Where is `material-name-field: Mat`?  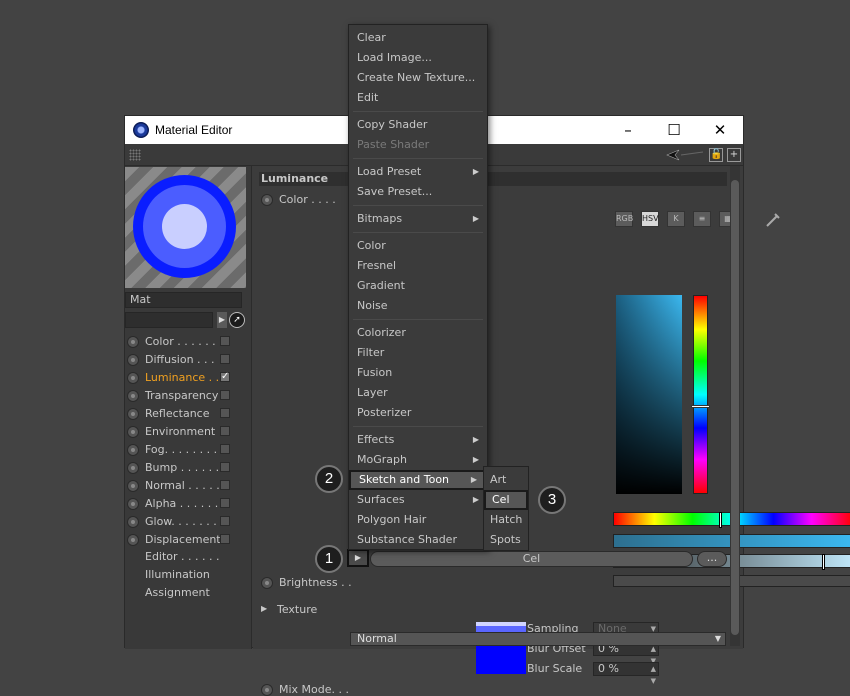 material-name-field: Mat is located at coordinates (183, 300).